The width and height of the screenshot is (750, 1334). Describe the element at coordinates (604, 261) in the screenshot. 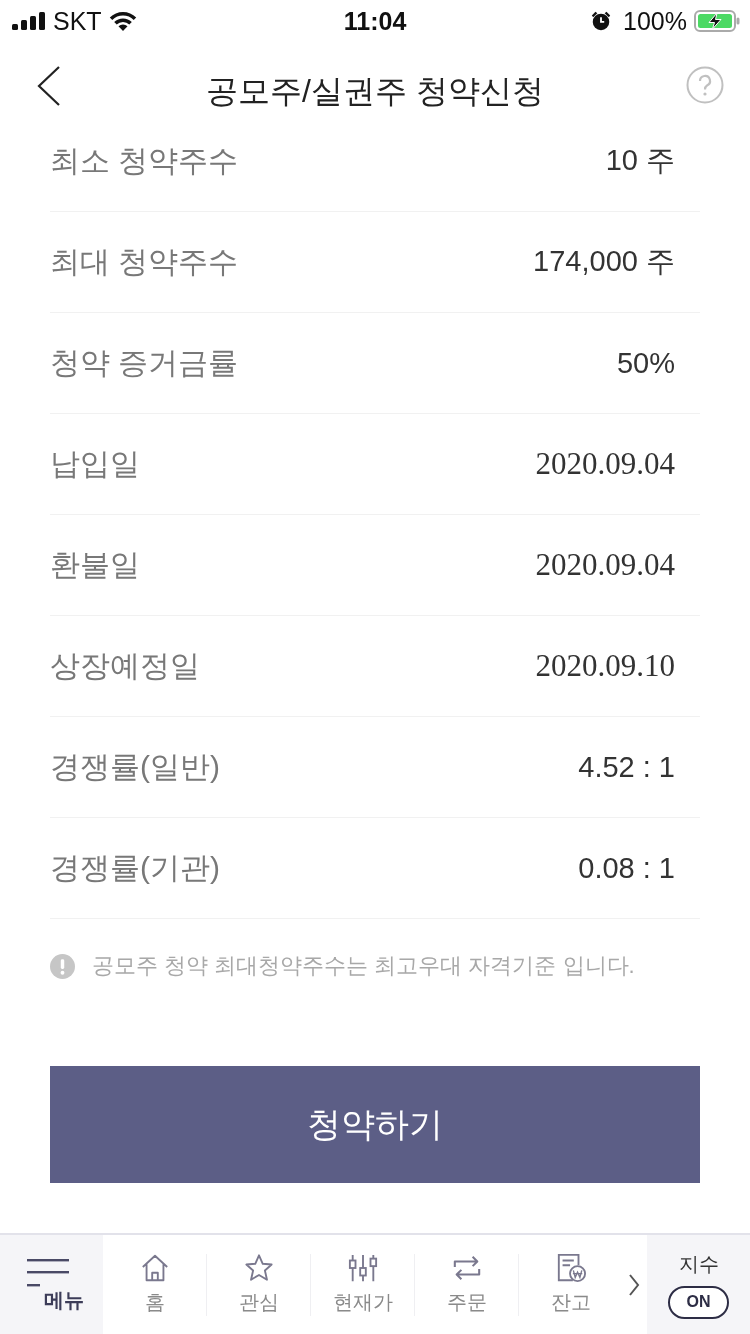

I see `detail-value: 174,000 주` at that location.